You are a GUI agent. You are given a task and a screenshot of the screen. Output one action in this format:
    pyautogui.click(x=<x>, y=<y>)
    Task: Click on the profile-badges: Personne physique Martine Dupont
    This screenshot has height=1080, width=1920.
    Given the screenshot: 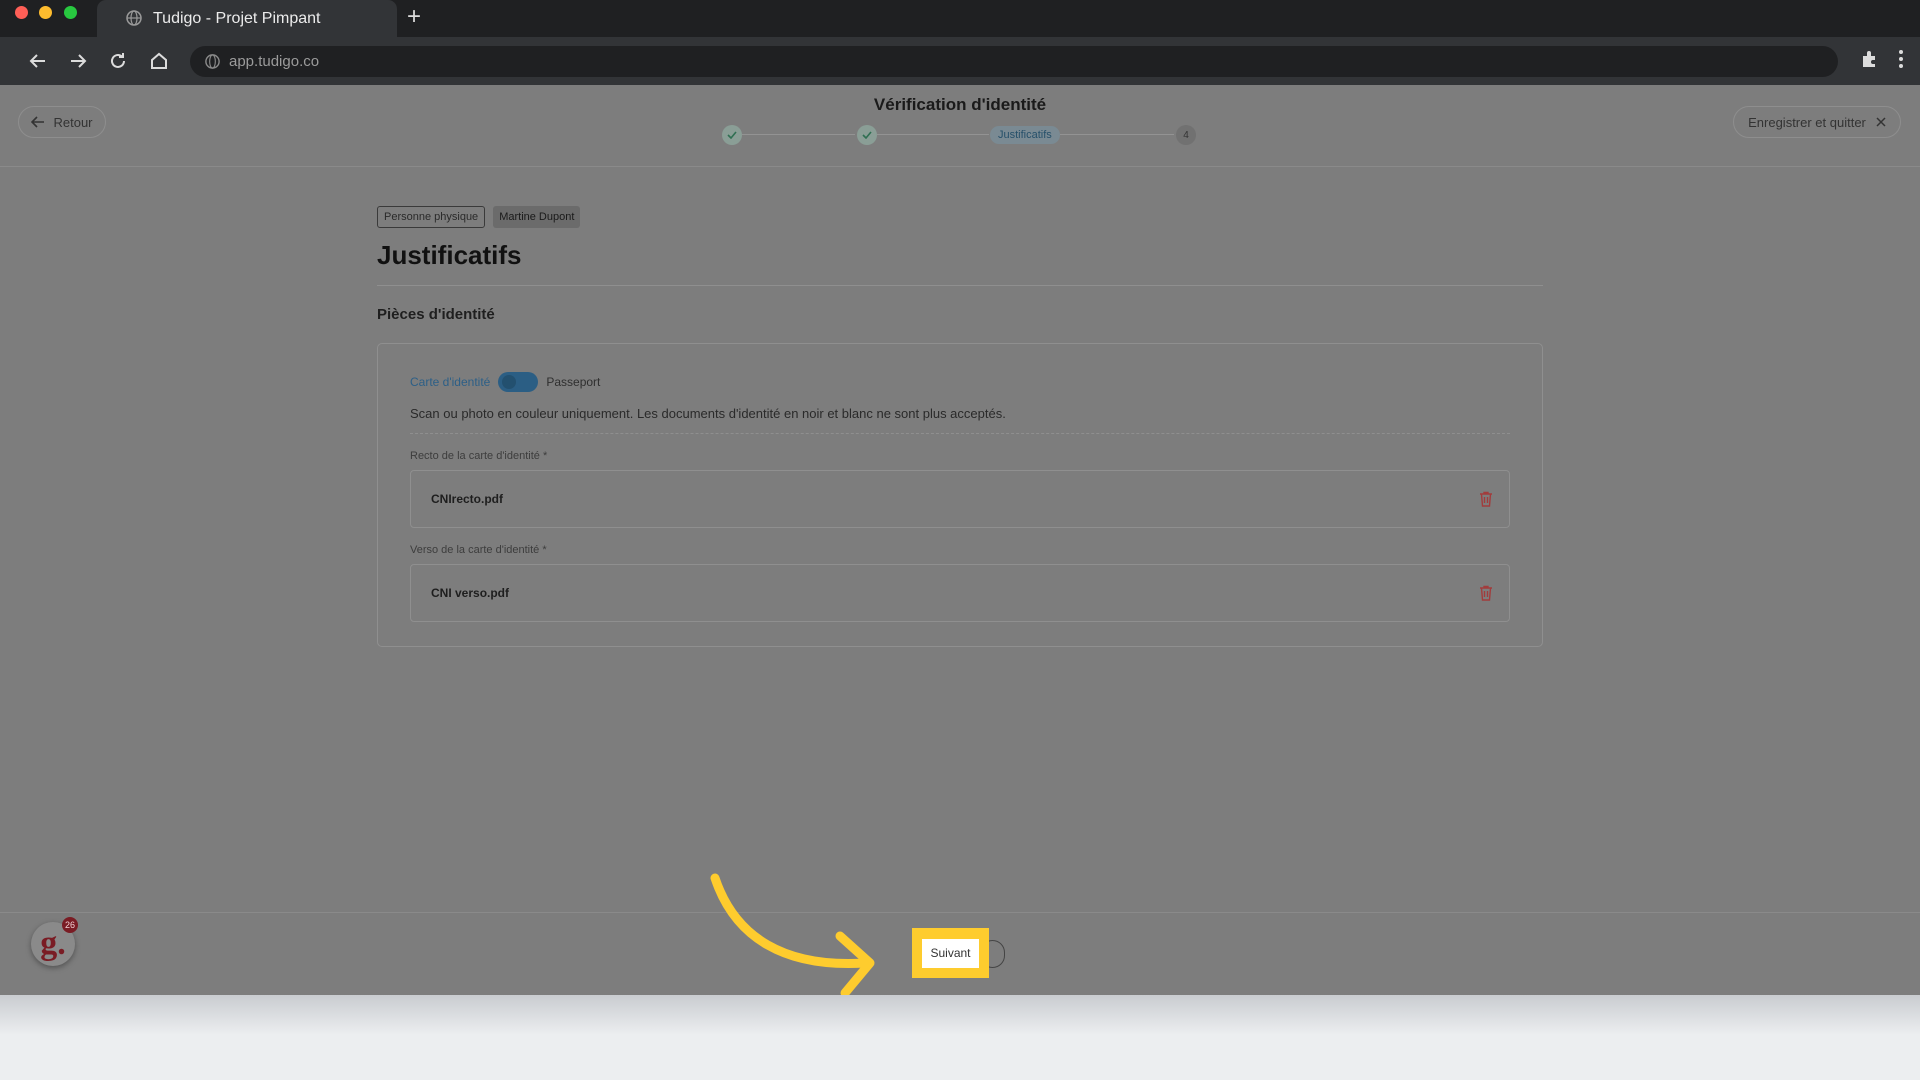 What is the action you would take?
    pyautogui.click(x=960, y=217)
    